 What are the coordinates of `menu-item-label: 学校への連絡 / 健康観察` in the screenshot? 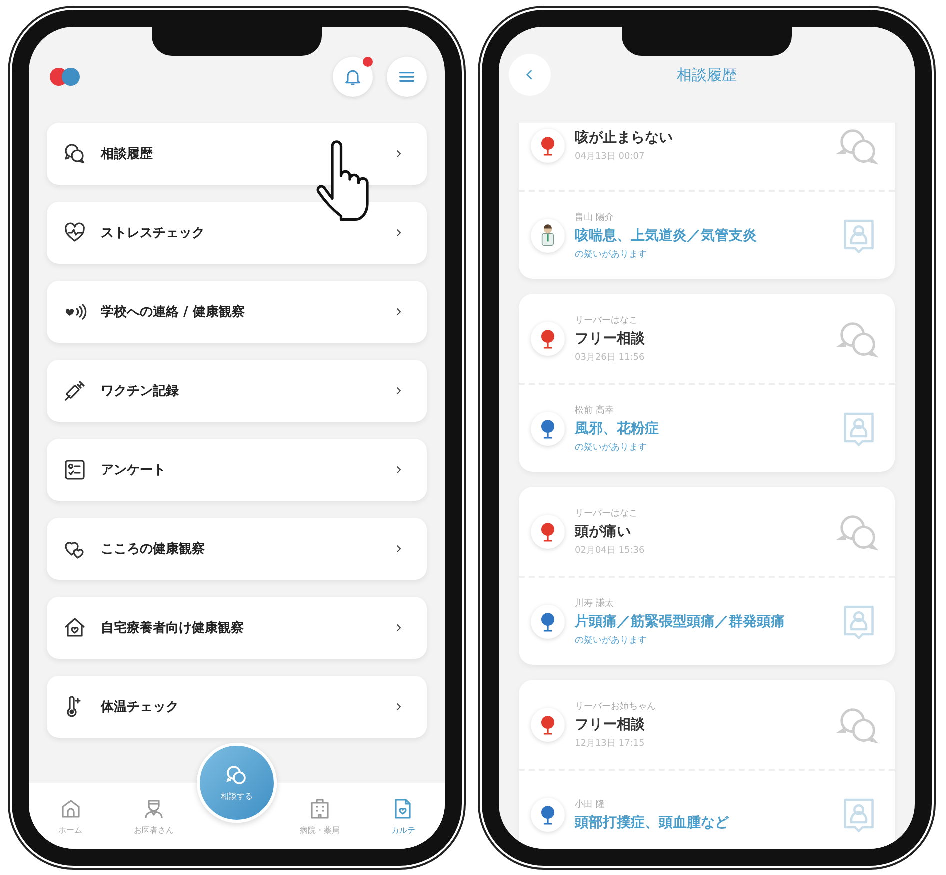 It's located at (173, 312).